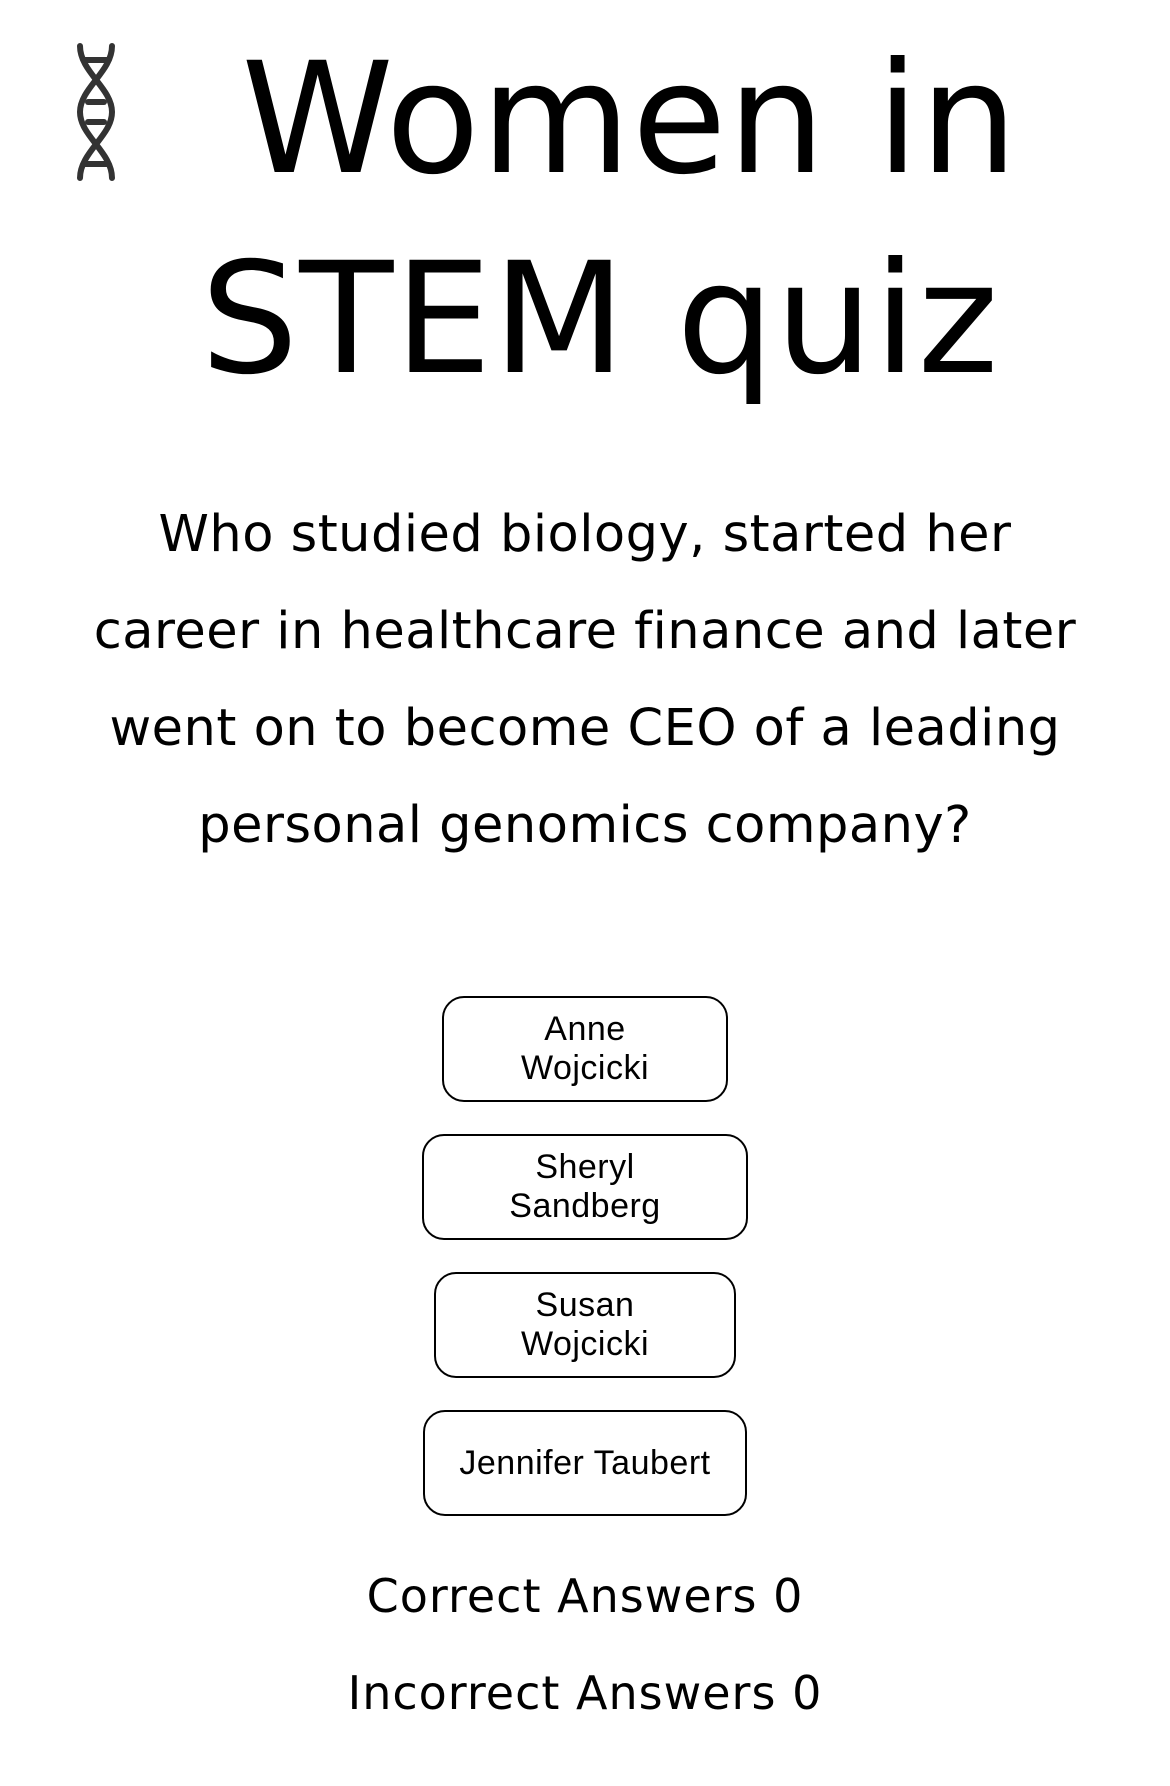  What do you see at coordinates (585, 1325) in the screenshot?
I see `answer-button-susan-wojcicki: Susan Wojcicki` at bounding box center [585, 1325].